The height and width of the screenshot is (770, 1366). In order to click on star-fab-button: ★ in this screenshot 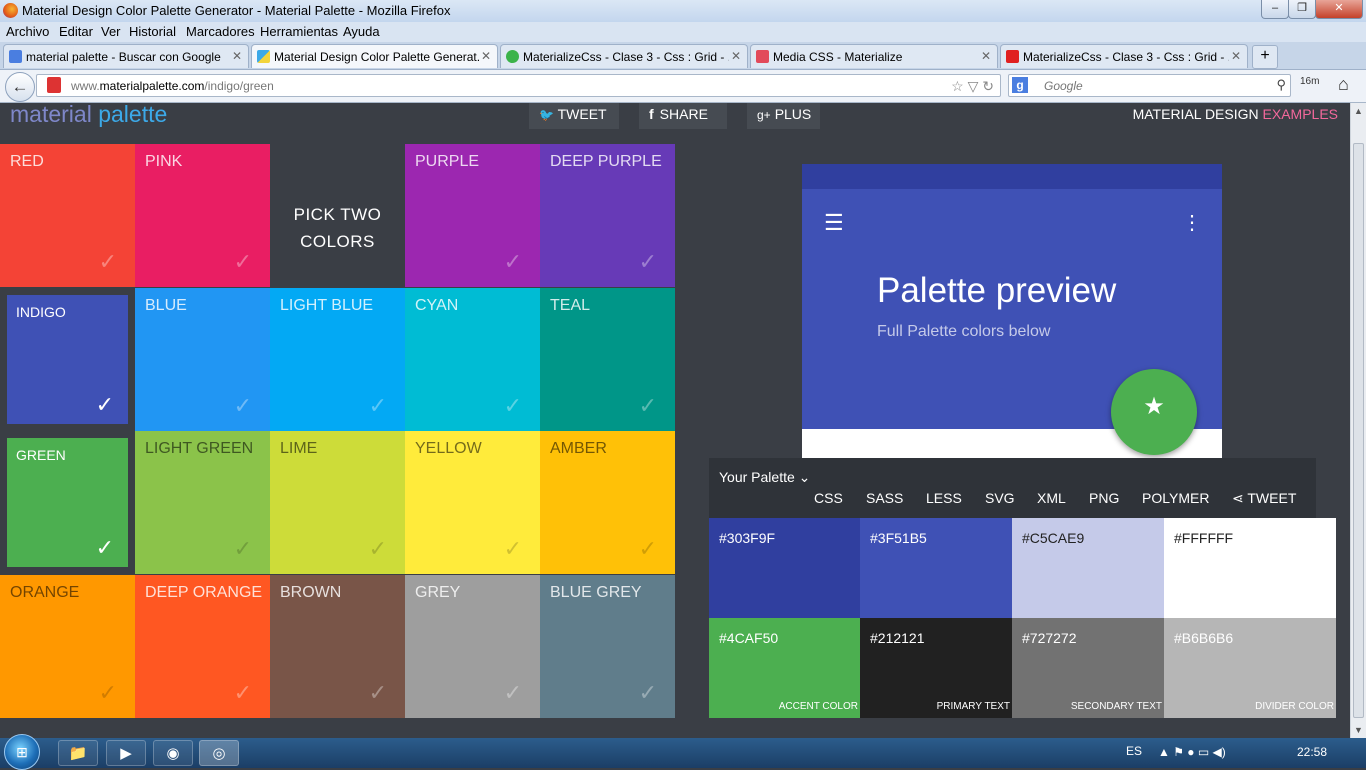, I will do `click(1154, 412)`.